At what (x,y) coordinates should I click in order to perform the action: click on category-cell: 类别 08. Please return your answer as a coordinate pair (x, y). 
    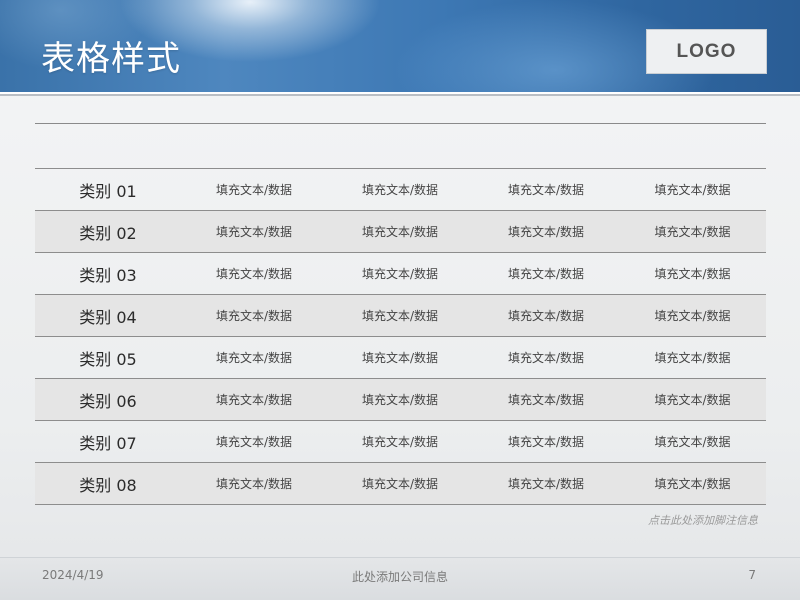
    Looking at the image, I should click on (108, 483).